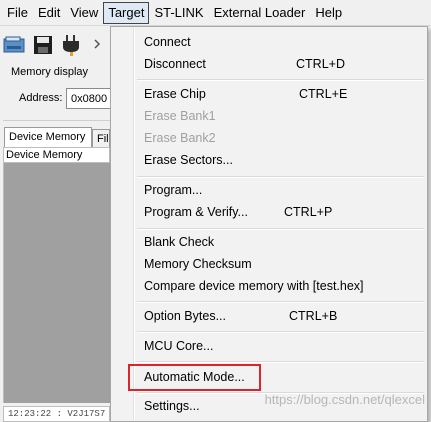  I want to click on tab-device-memory: Device Memory, so click(48, 137).